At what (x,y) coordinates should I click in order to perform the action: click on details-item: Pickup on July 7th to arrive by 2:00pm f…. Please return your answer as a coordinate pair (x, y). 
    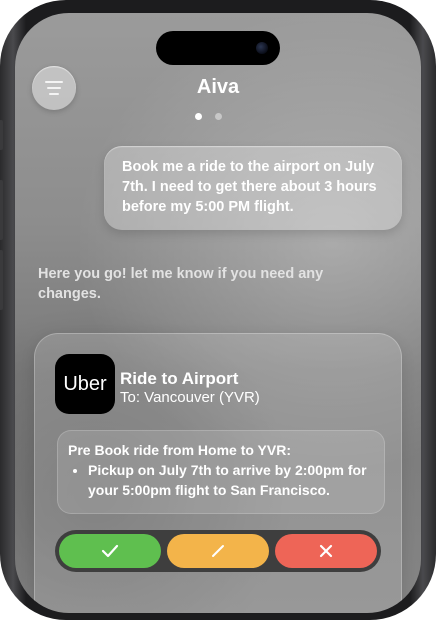
    Looking at the image, I should click on (231, 480).